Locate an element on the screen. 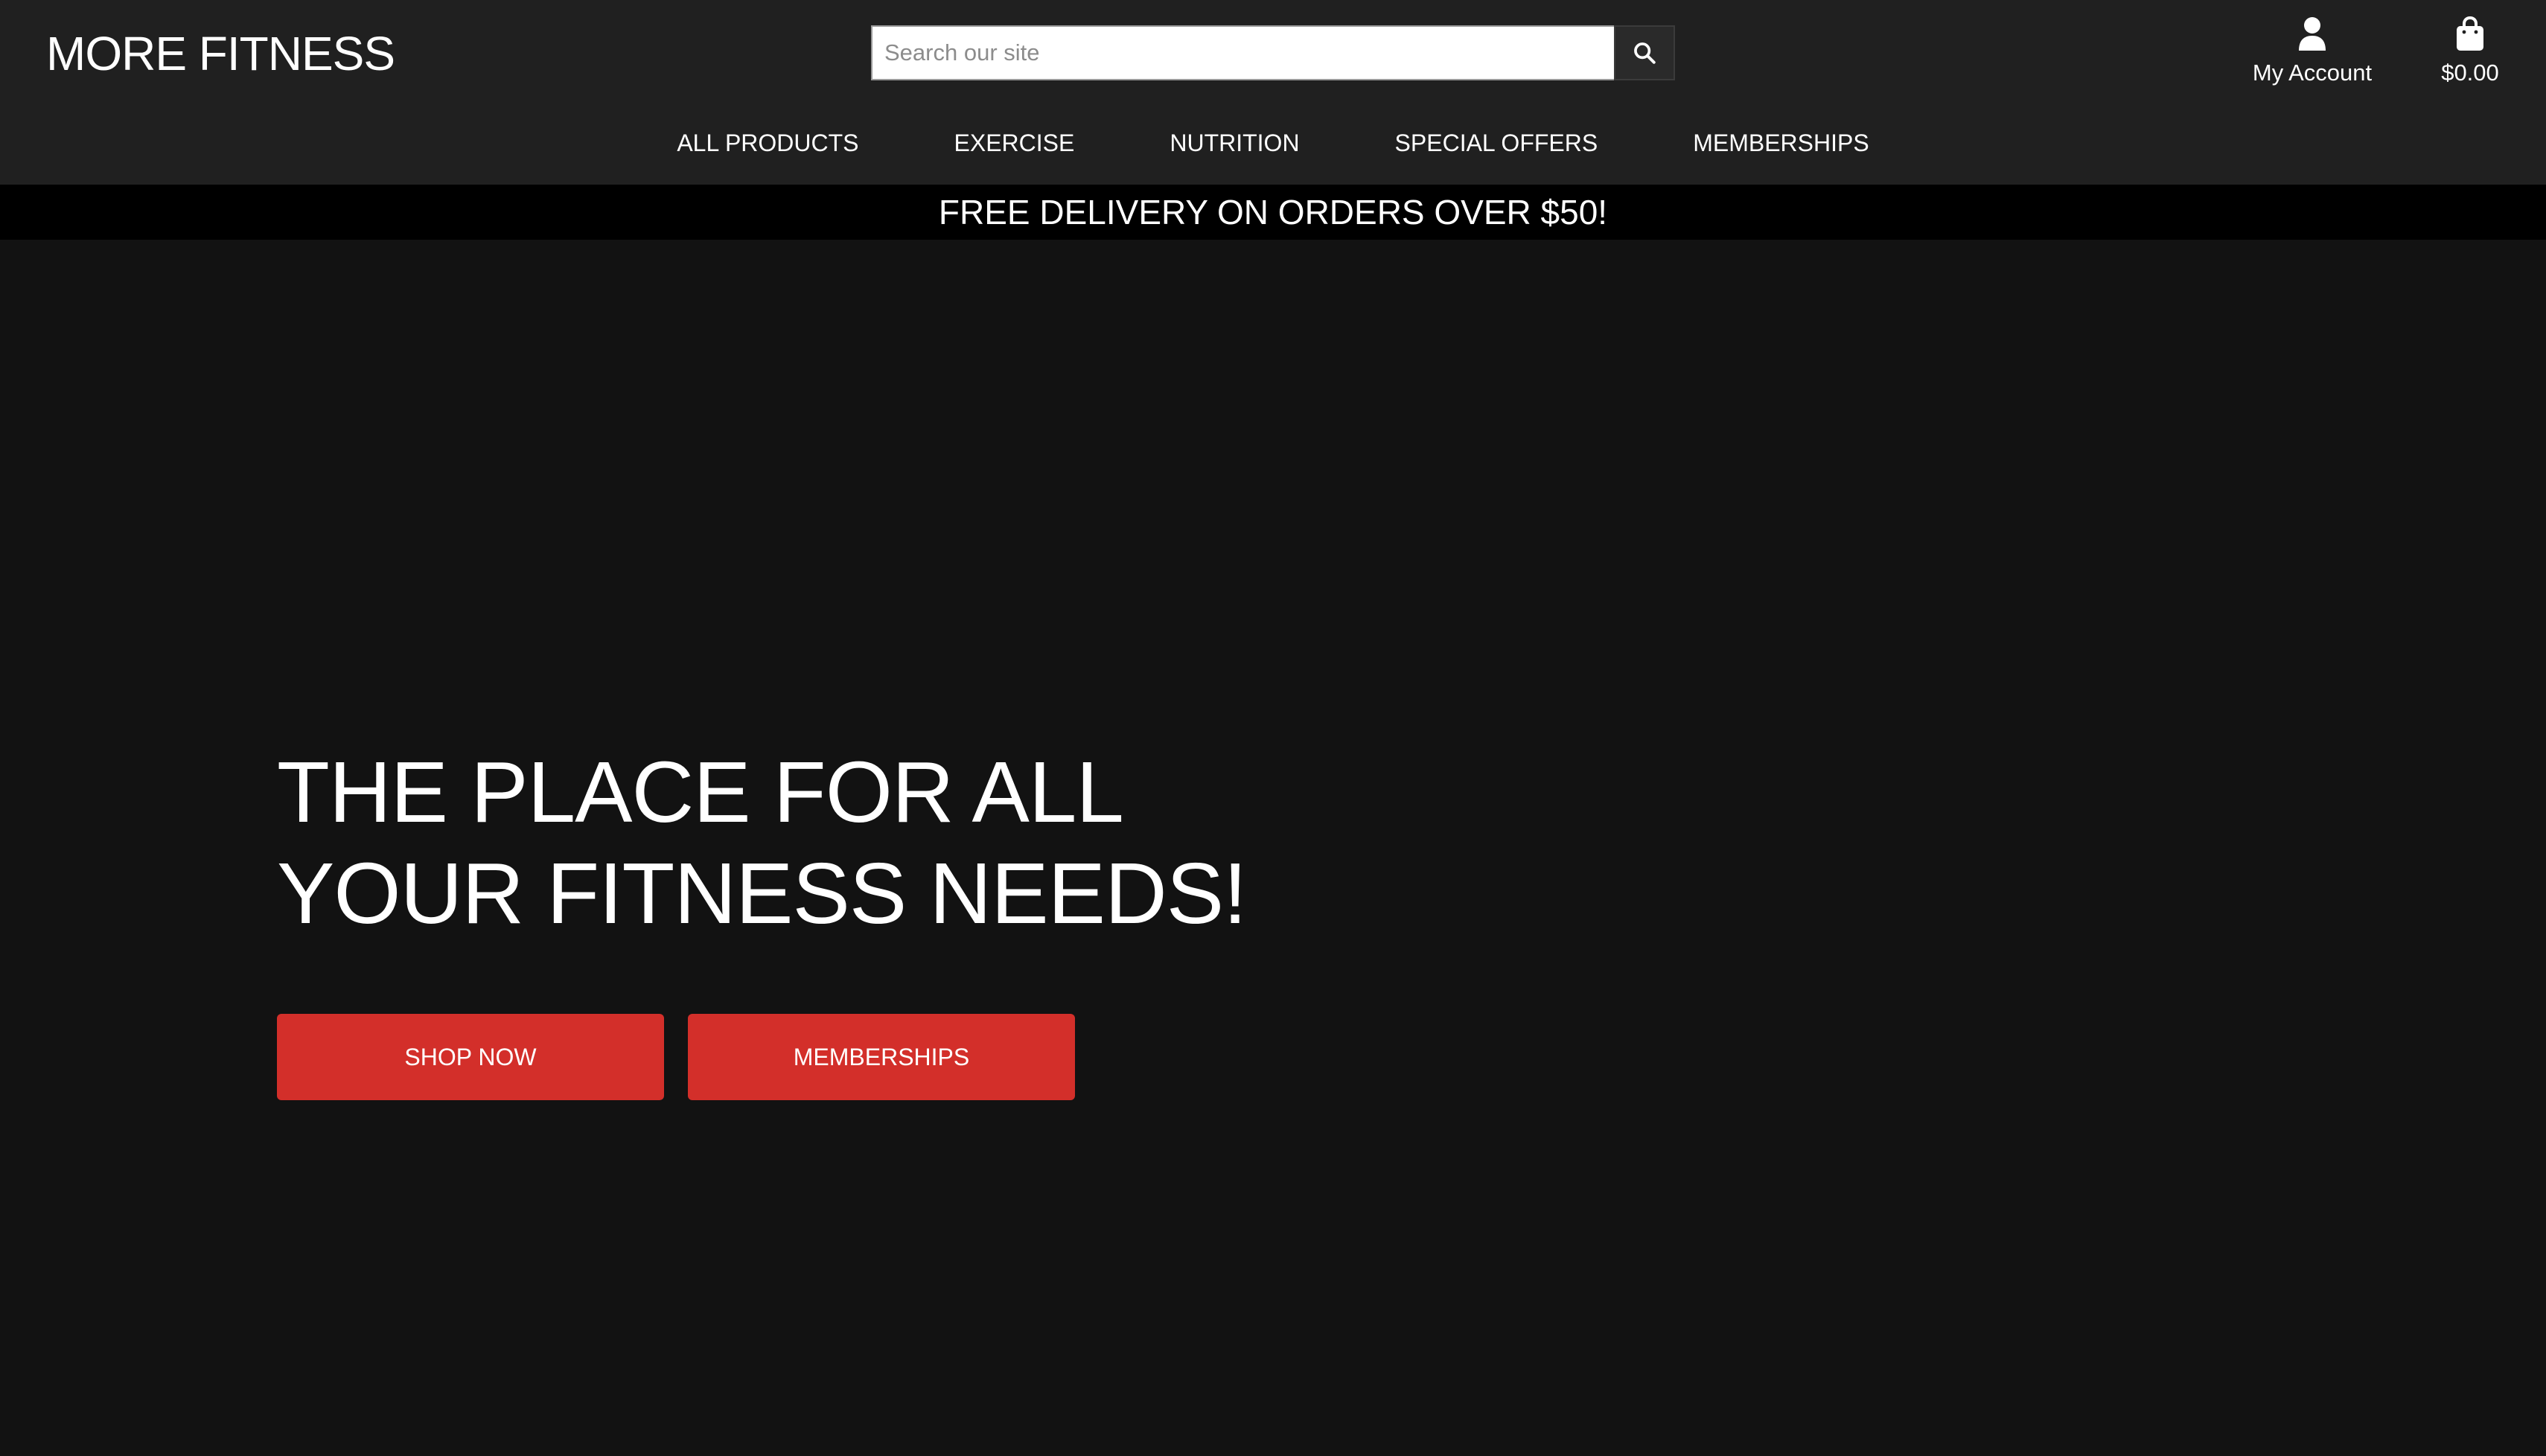  nav-item-exercise: EXERCISE is located at coordinates (1015, 143).